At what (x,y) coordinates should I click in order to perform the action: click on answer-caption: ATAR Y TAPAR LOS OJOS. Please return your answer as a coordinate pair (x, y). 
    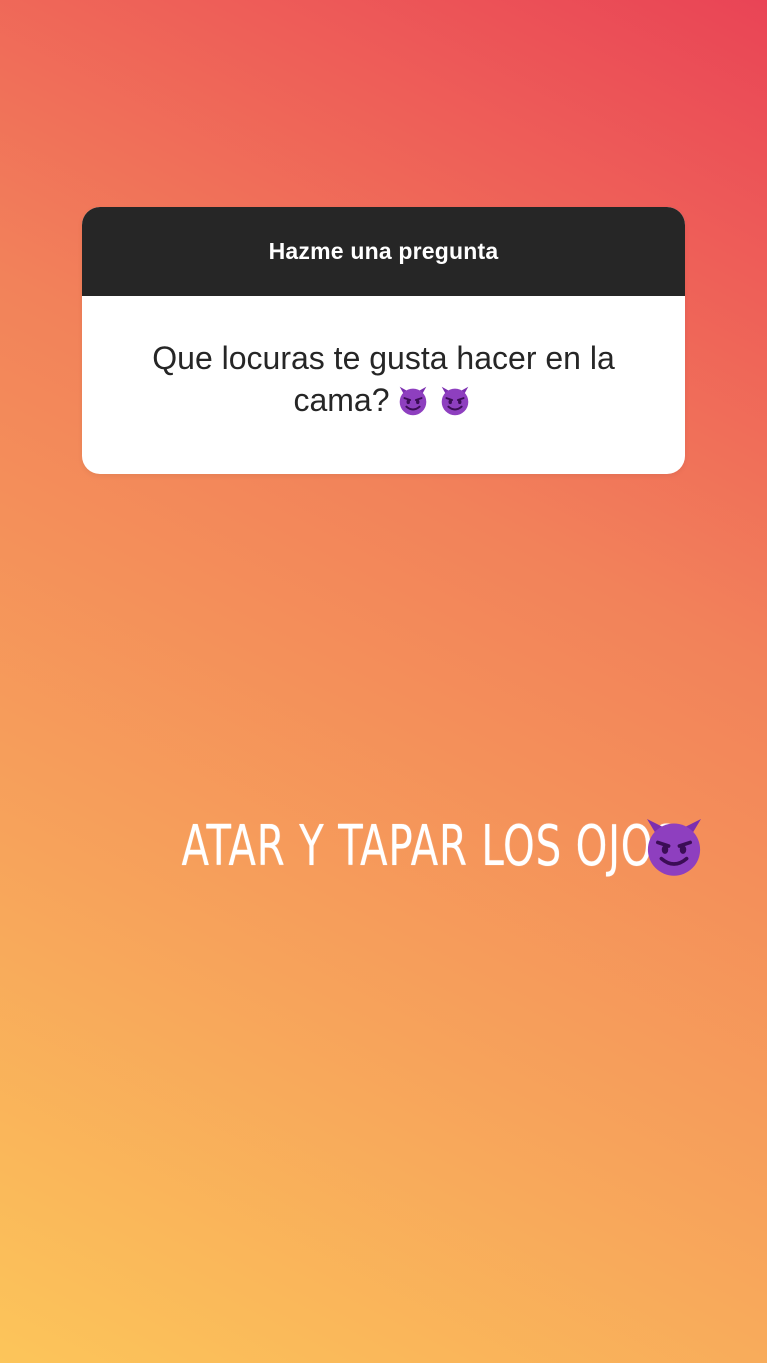
    Looking at the image, I should click on (383, 846).